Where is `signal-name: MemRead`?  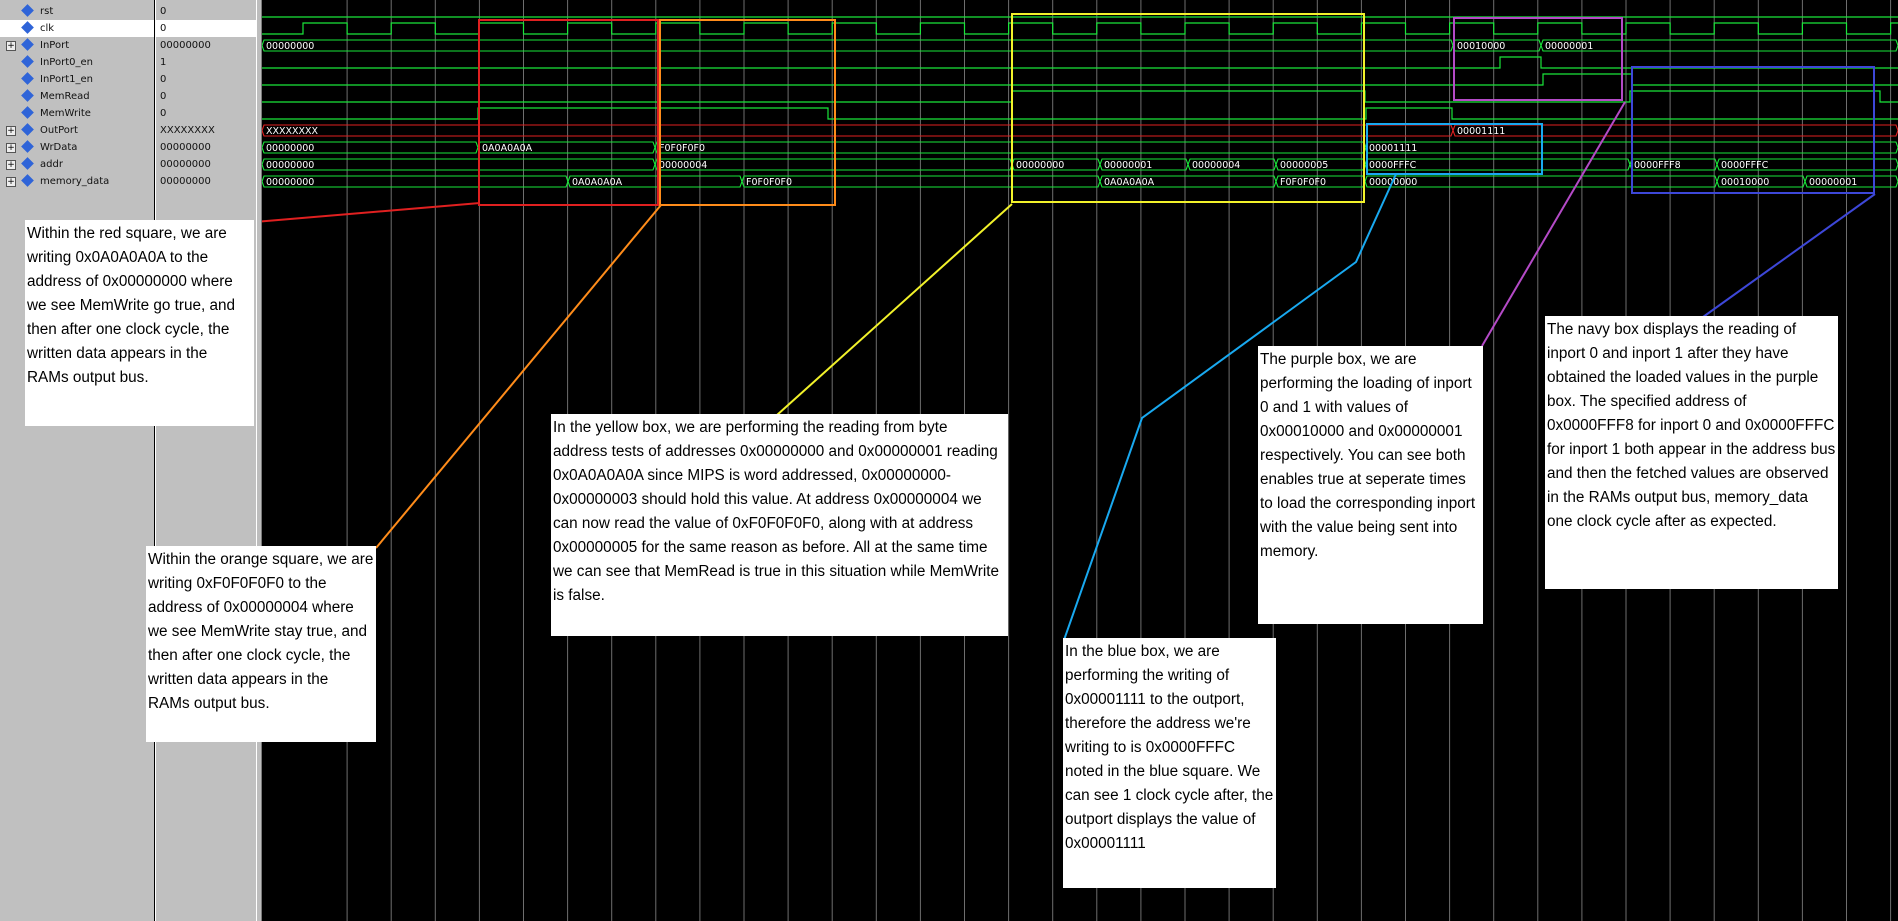
signal-name: MemRead is located at coordinates (65, 96).